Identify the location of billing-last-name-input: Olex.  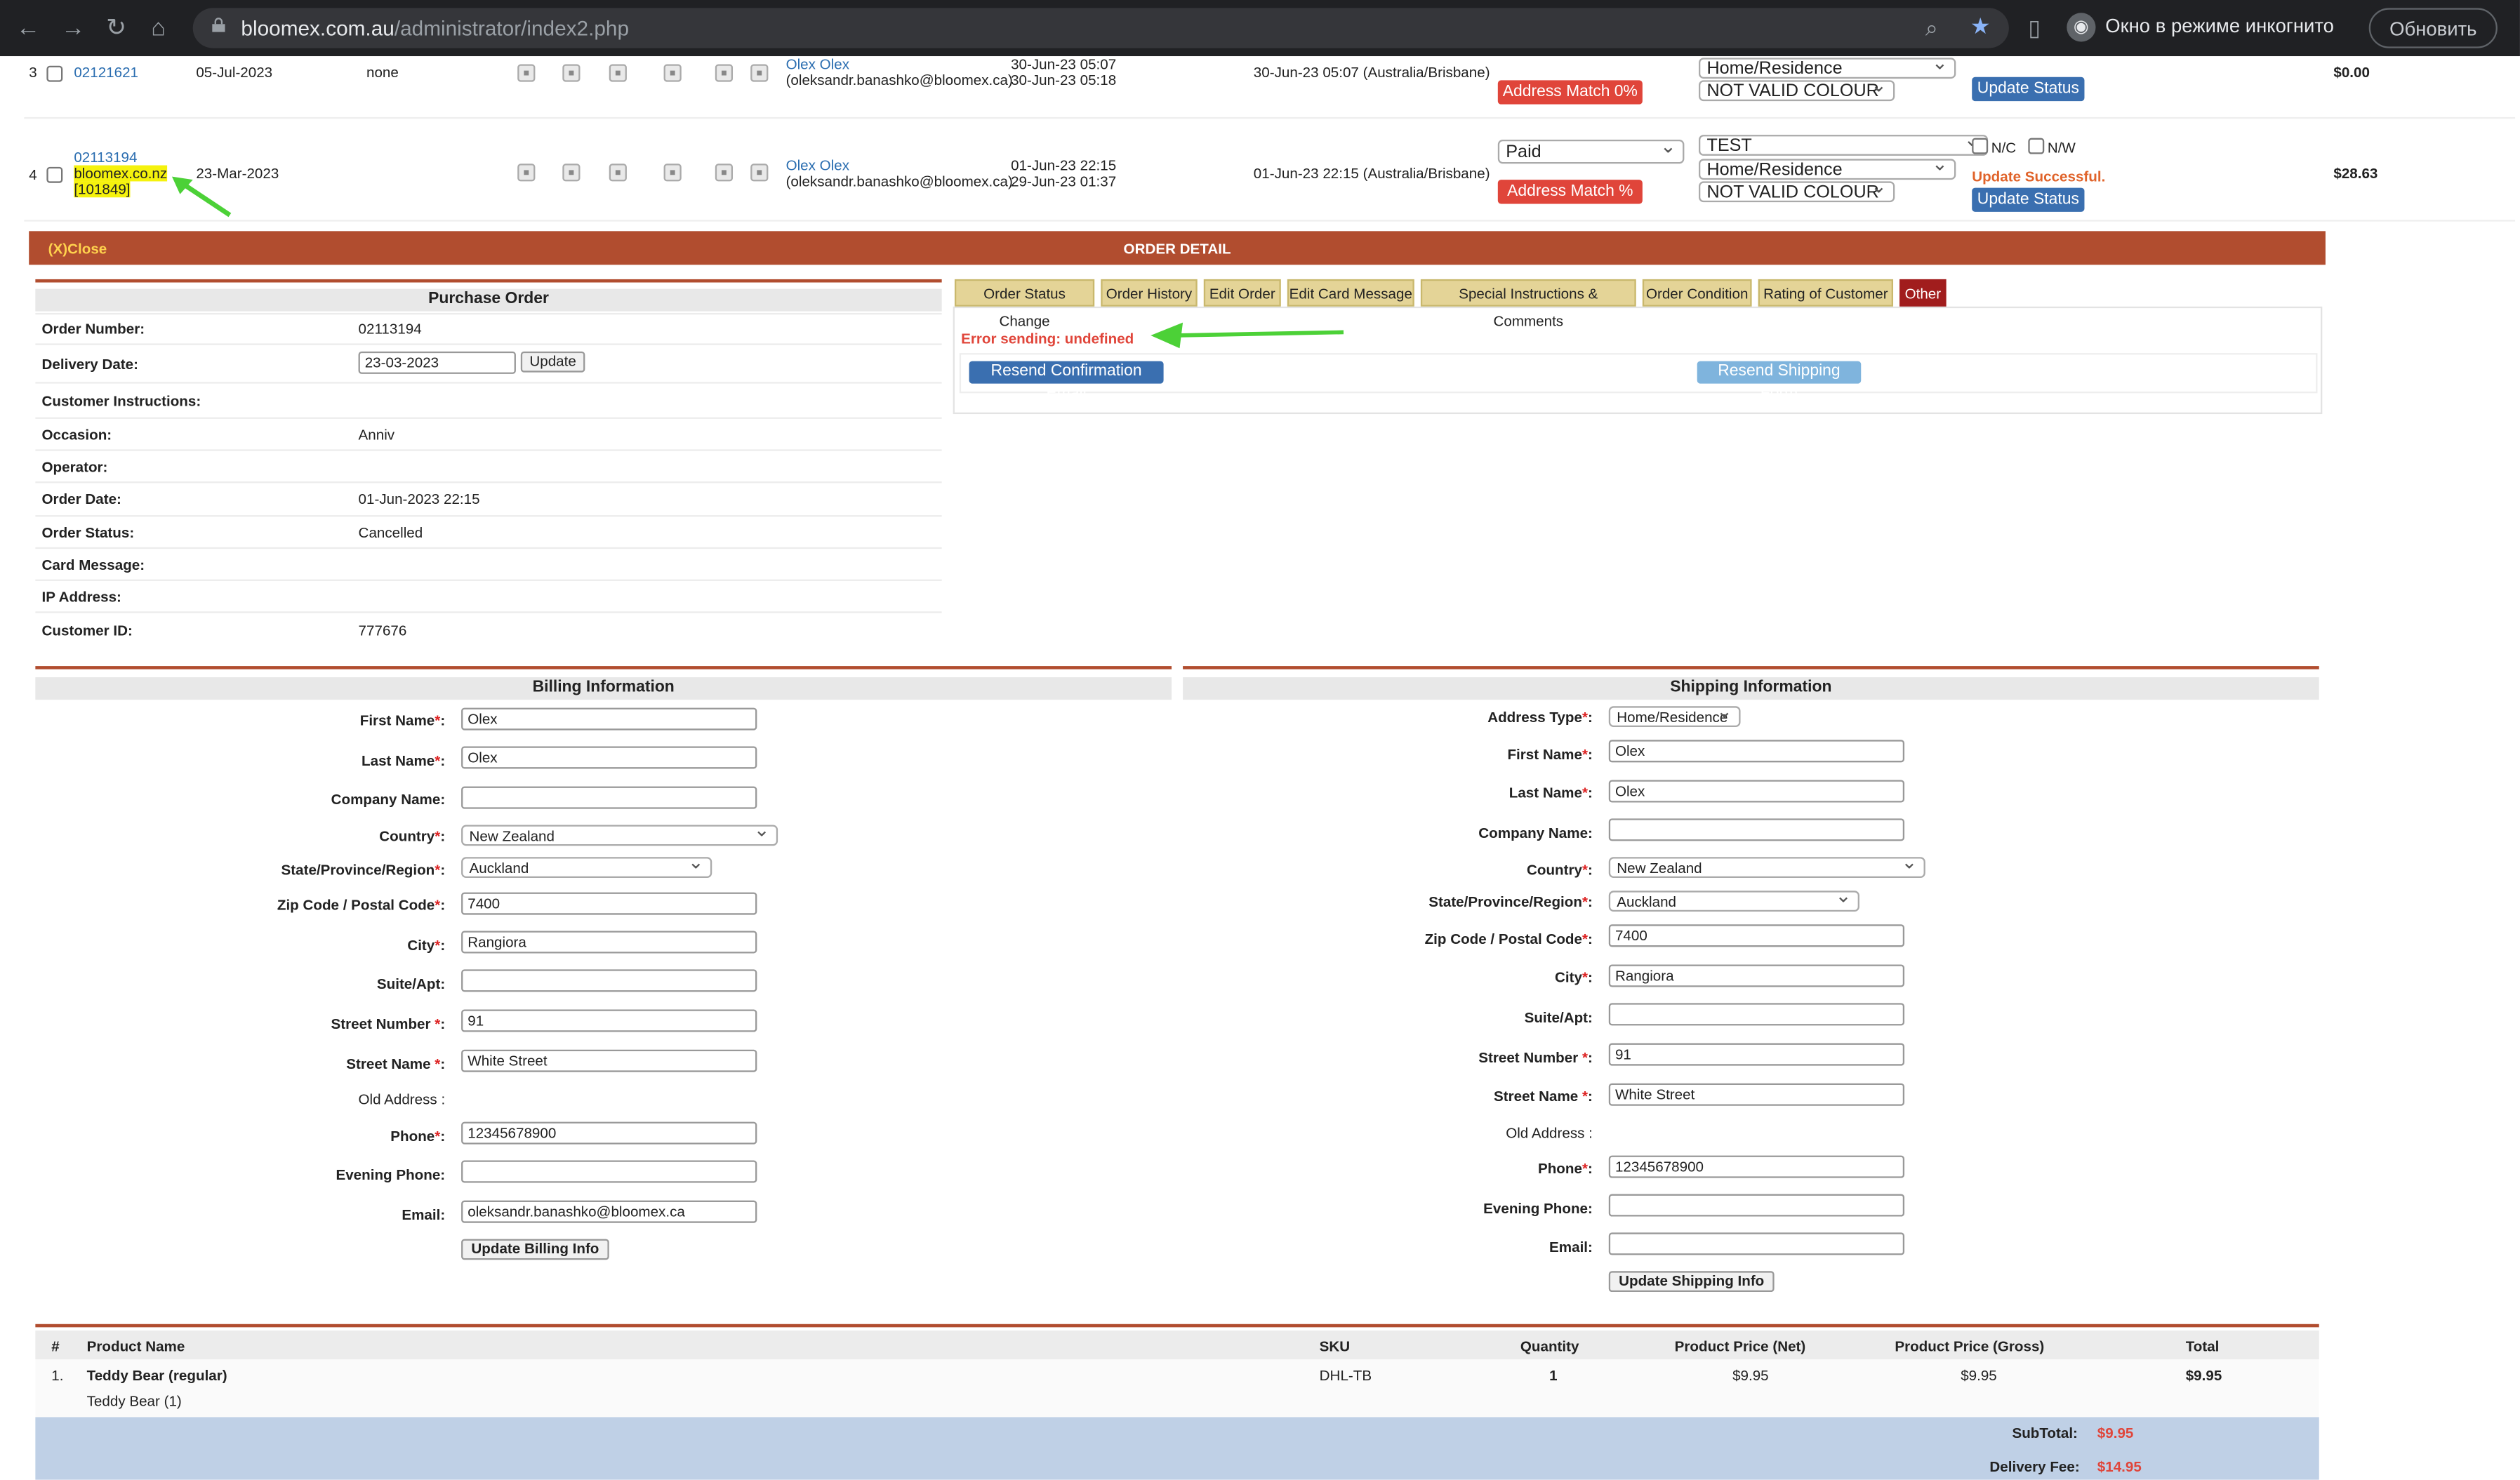
(609, 757).